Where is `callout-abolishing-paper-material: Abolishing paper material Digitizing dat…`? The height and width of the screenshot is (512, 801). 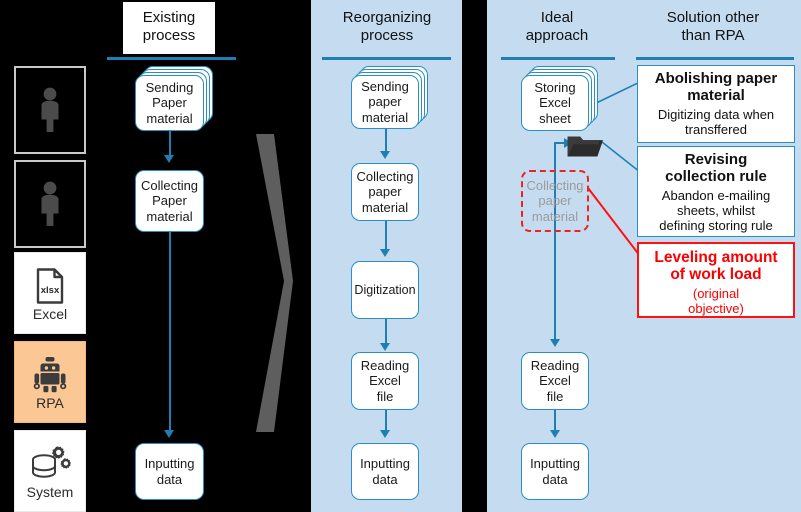
callout-abolishing-paper-material: Abolishing paper material Digitizing dat… is located at coordinates (716, 104).